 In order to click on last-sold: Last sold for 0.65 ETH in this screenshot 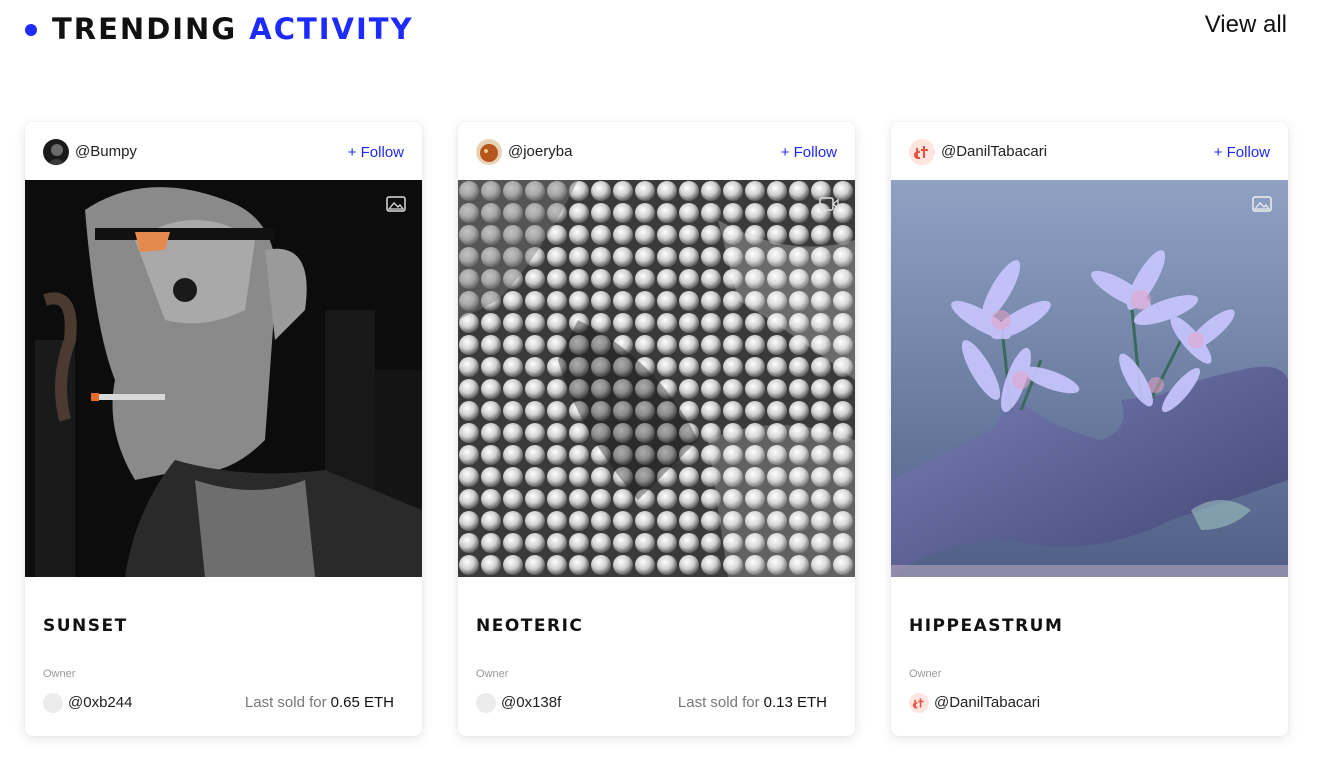, I will do `click(319, 703)`.